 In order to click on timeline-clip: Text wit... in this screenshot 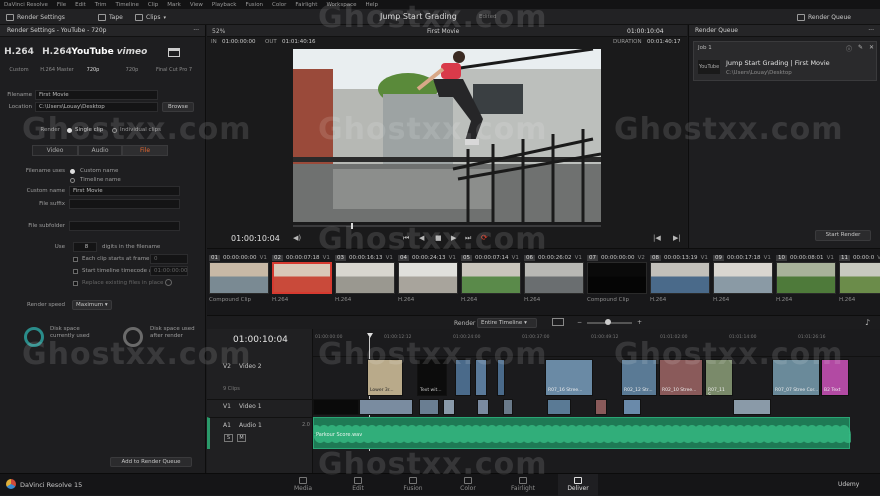, I will do `click(432, 377)`.